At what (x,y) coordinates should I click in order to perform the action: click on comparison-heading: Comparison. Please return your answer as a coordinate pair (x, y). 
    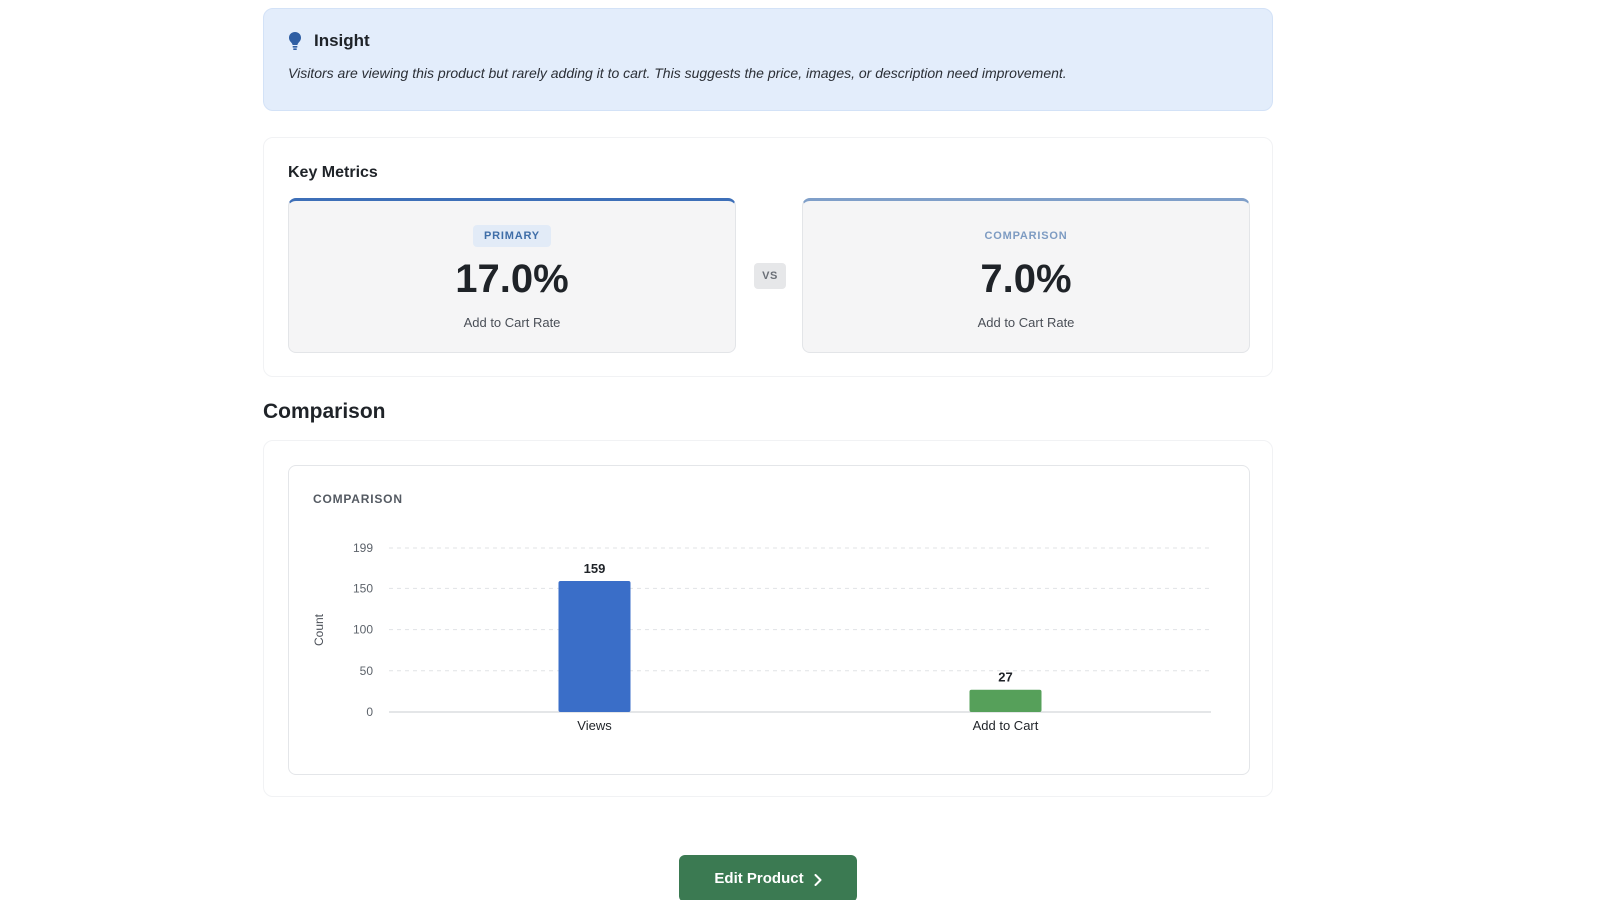
    Looking at the image, I should click on (324, 411).